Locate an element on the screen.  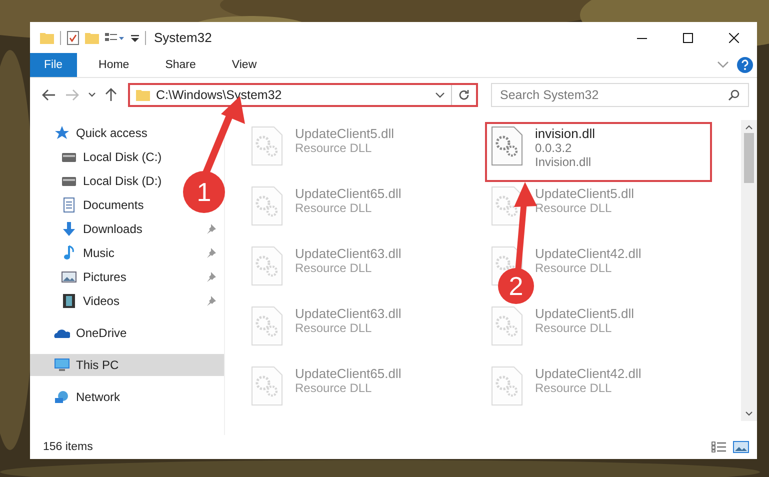
scroll-down-icon is located at coordinates (749, 414).